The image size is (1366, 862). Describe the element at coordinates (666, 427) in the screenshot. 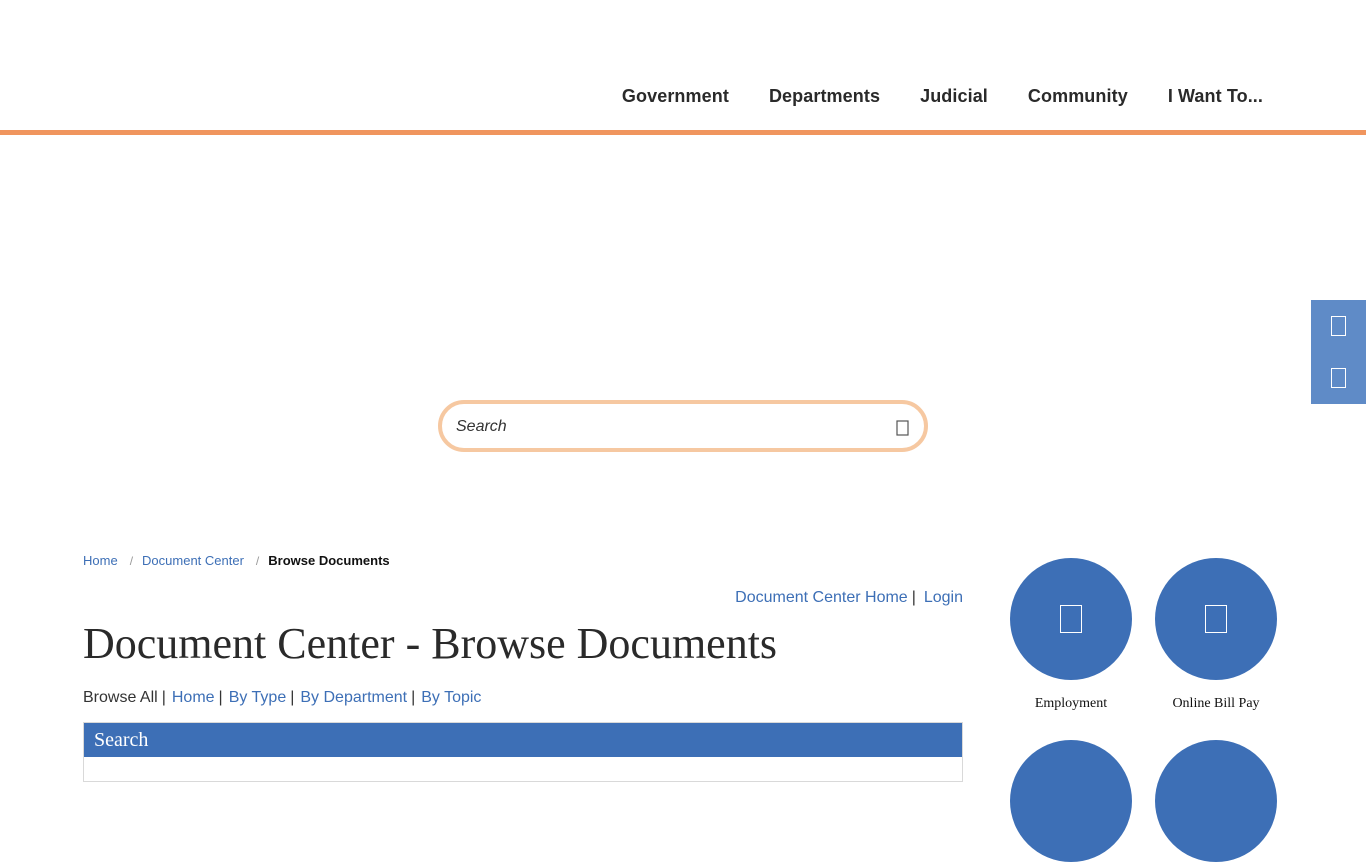

I see `search-input` at that location.